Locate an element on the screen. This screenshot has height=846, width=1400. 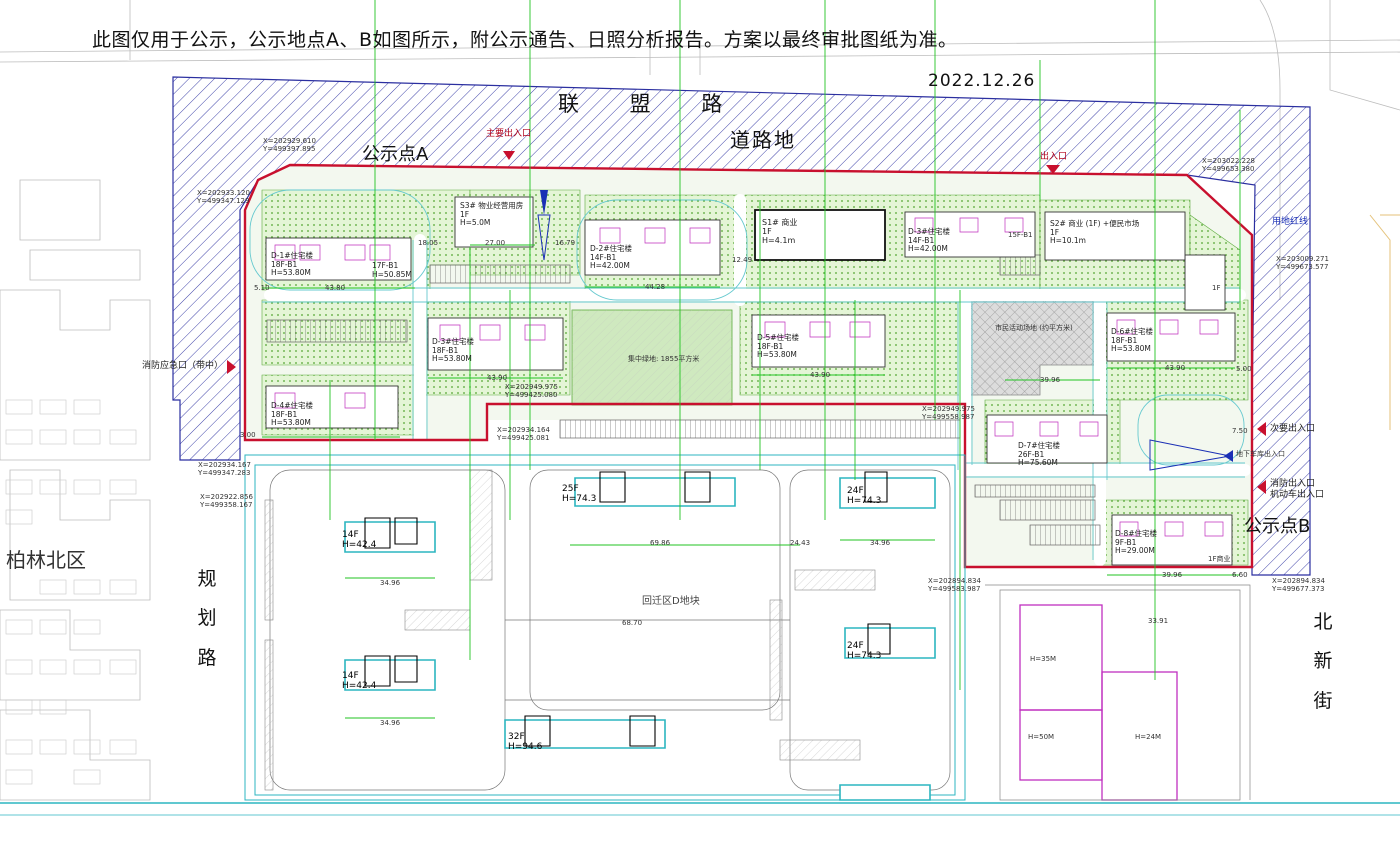
building-b1-label: D-1#住宅楼 18F-B1 H=53.80M is located at coordinates (292, 264).